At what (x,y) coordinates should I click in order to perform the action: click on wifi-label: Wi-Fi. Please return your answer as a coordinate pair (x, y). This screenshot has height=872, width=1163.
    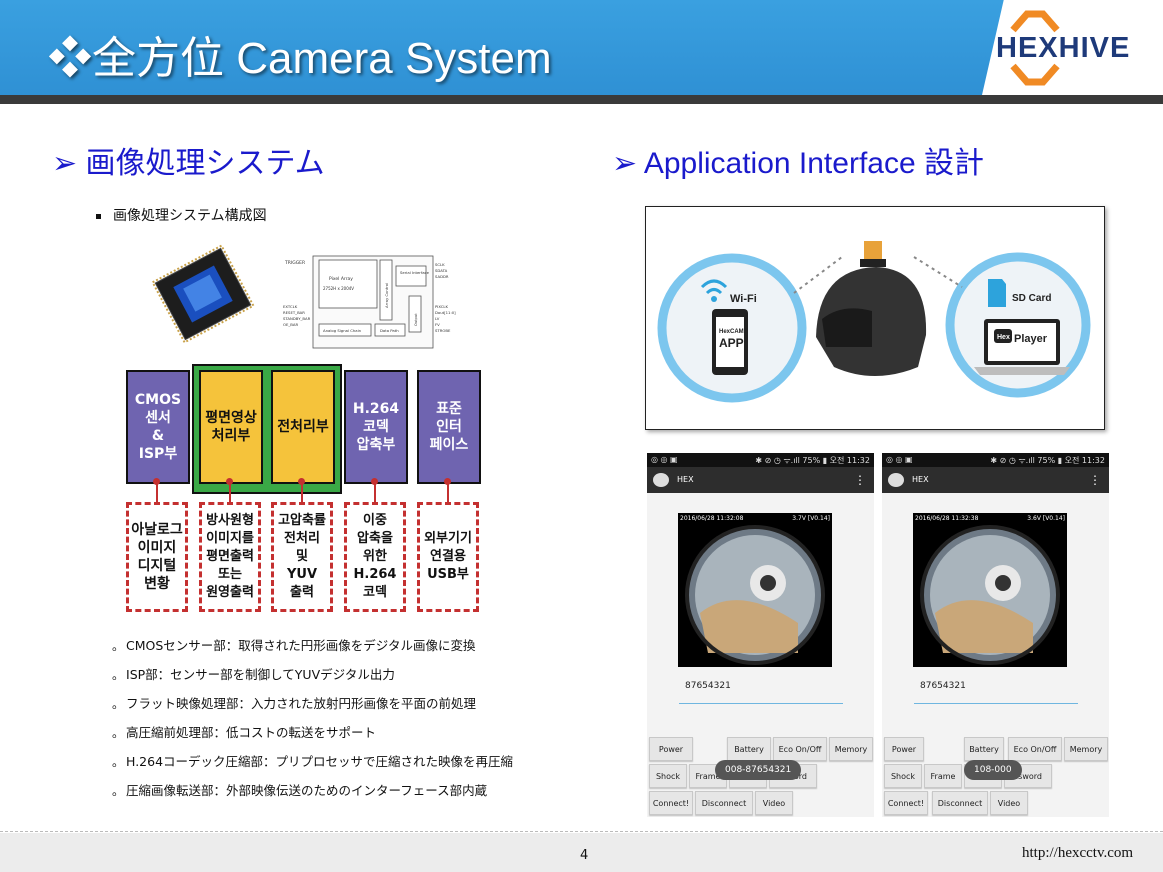
    Looking at the image, I should click on (743, 299).